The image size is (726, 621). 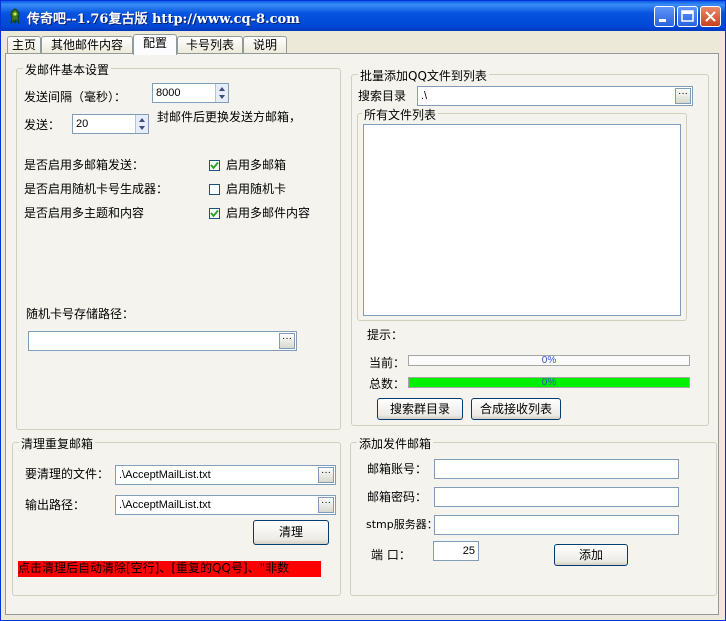 I want to click on add-sender-group: 添加发件邮箱 邮箱账号： 邮箱密码： stmp服务器： 端 口： 25 添加, so click(x=533, y=515).